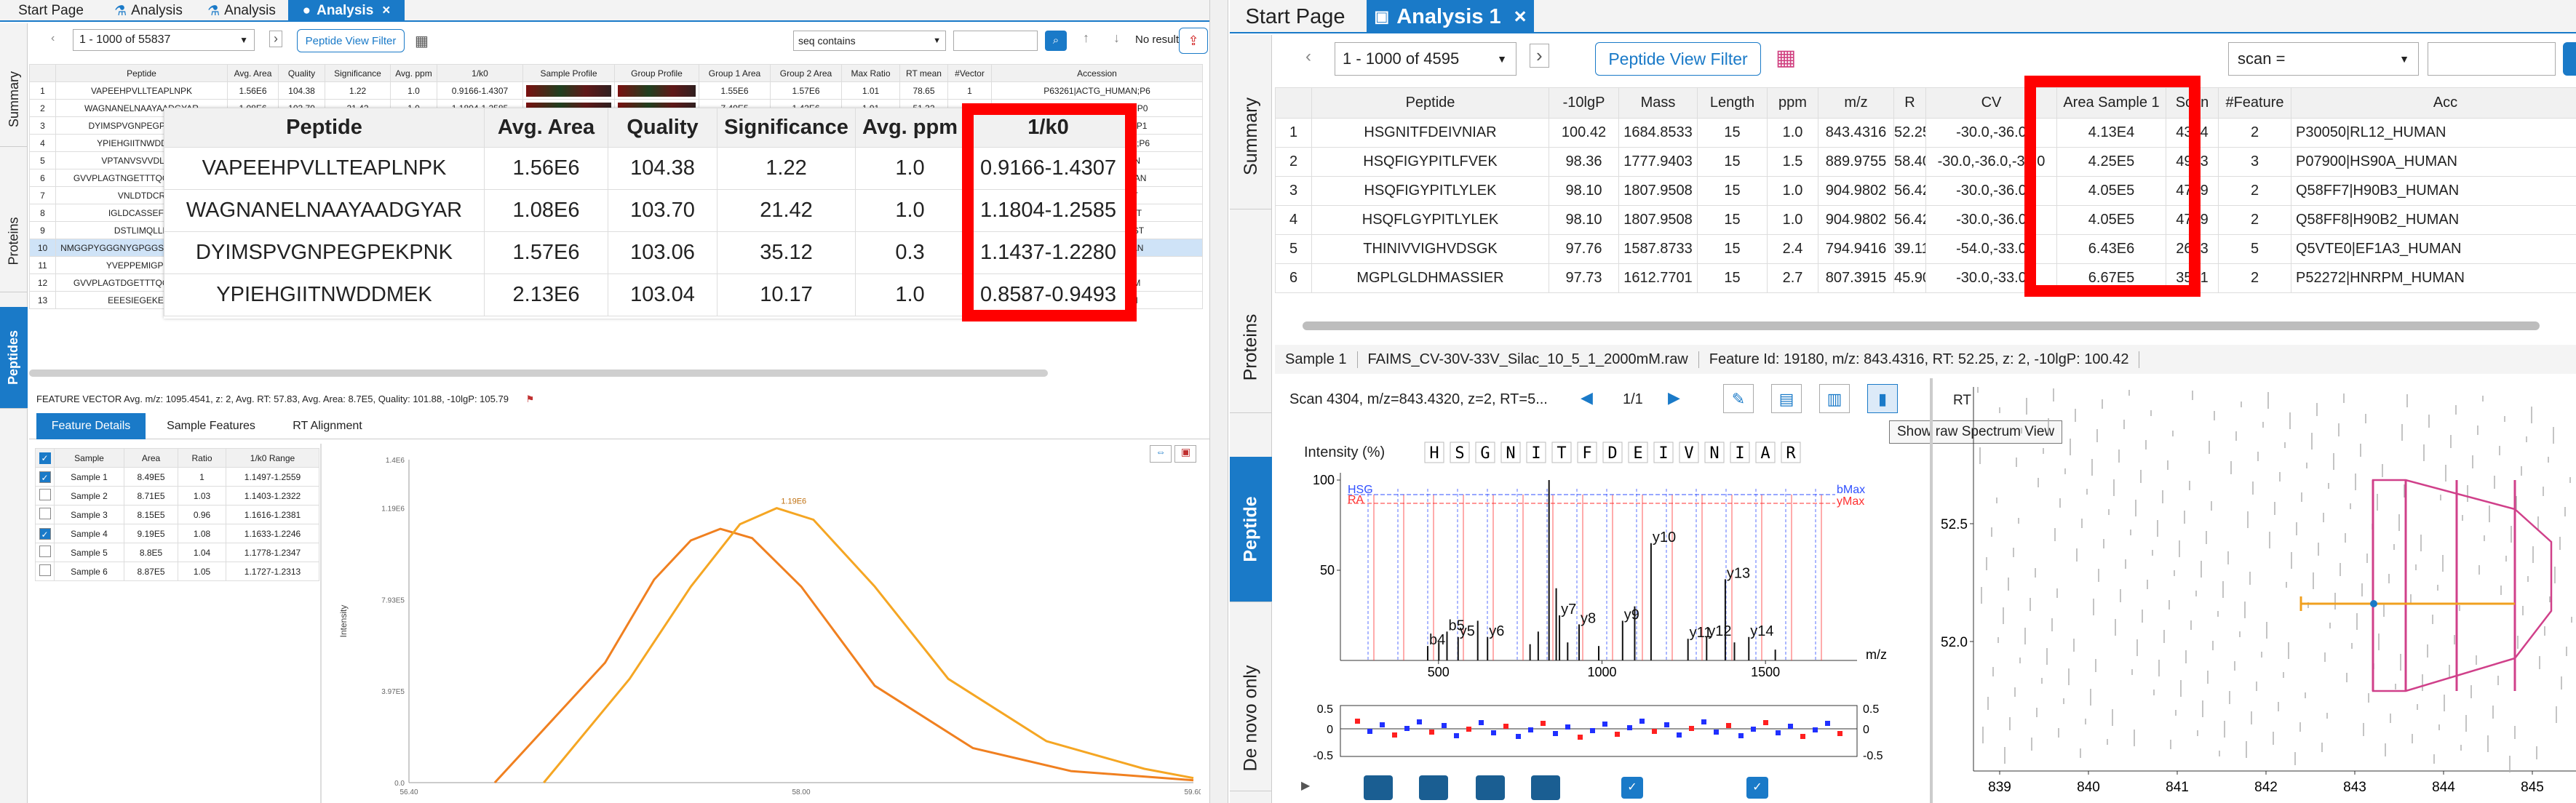 Image resolution: width=2576 pixels, height=803 pixels. I want to click on color-grid-icon: ▦, so click(1786, 58).